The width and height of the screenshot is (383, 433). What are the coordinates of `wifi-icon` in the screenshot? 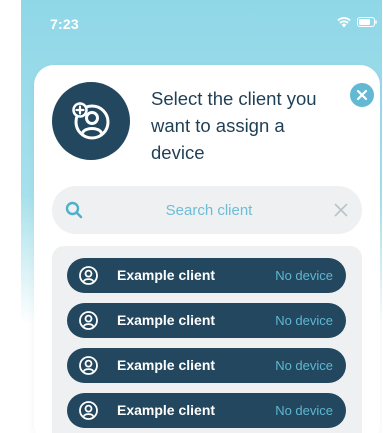 It's located at (344, 22).